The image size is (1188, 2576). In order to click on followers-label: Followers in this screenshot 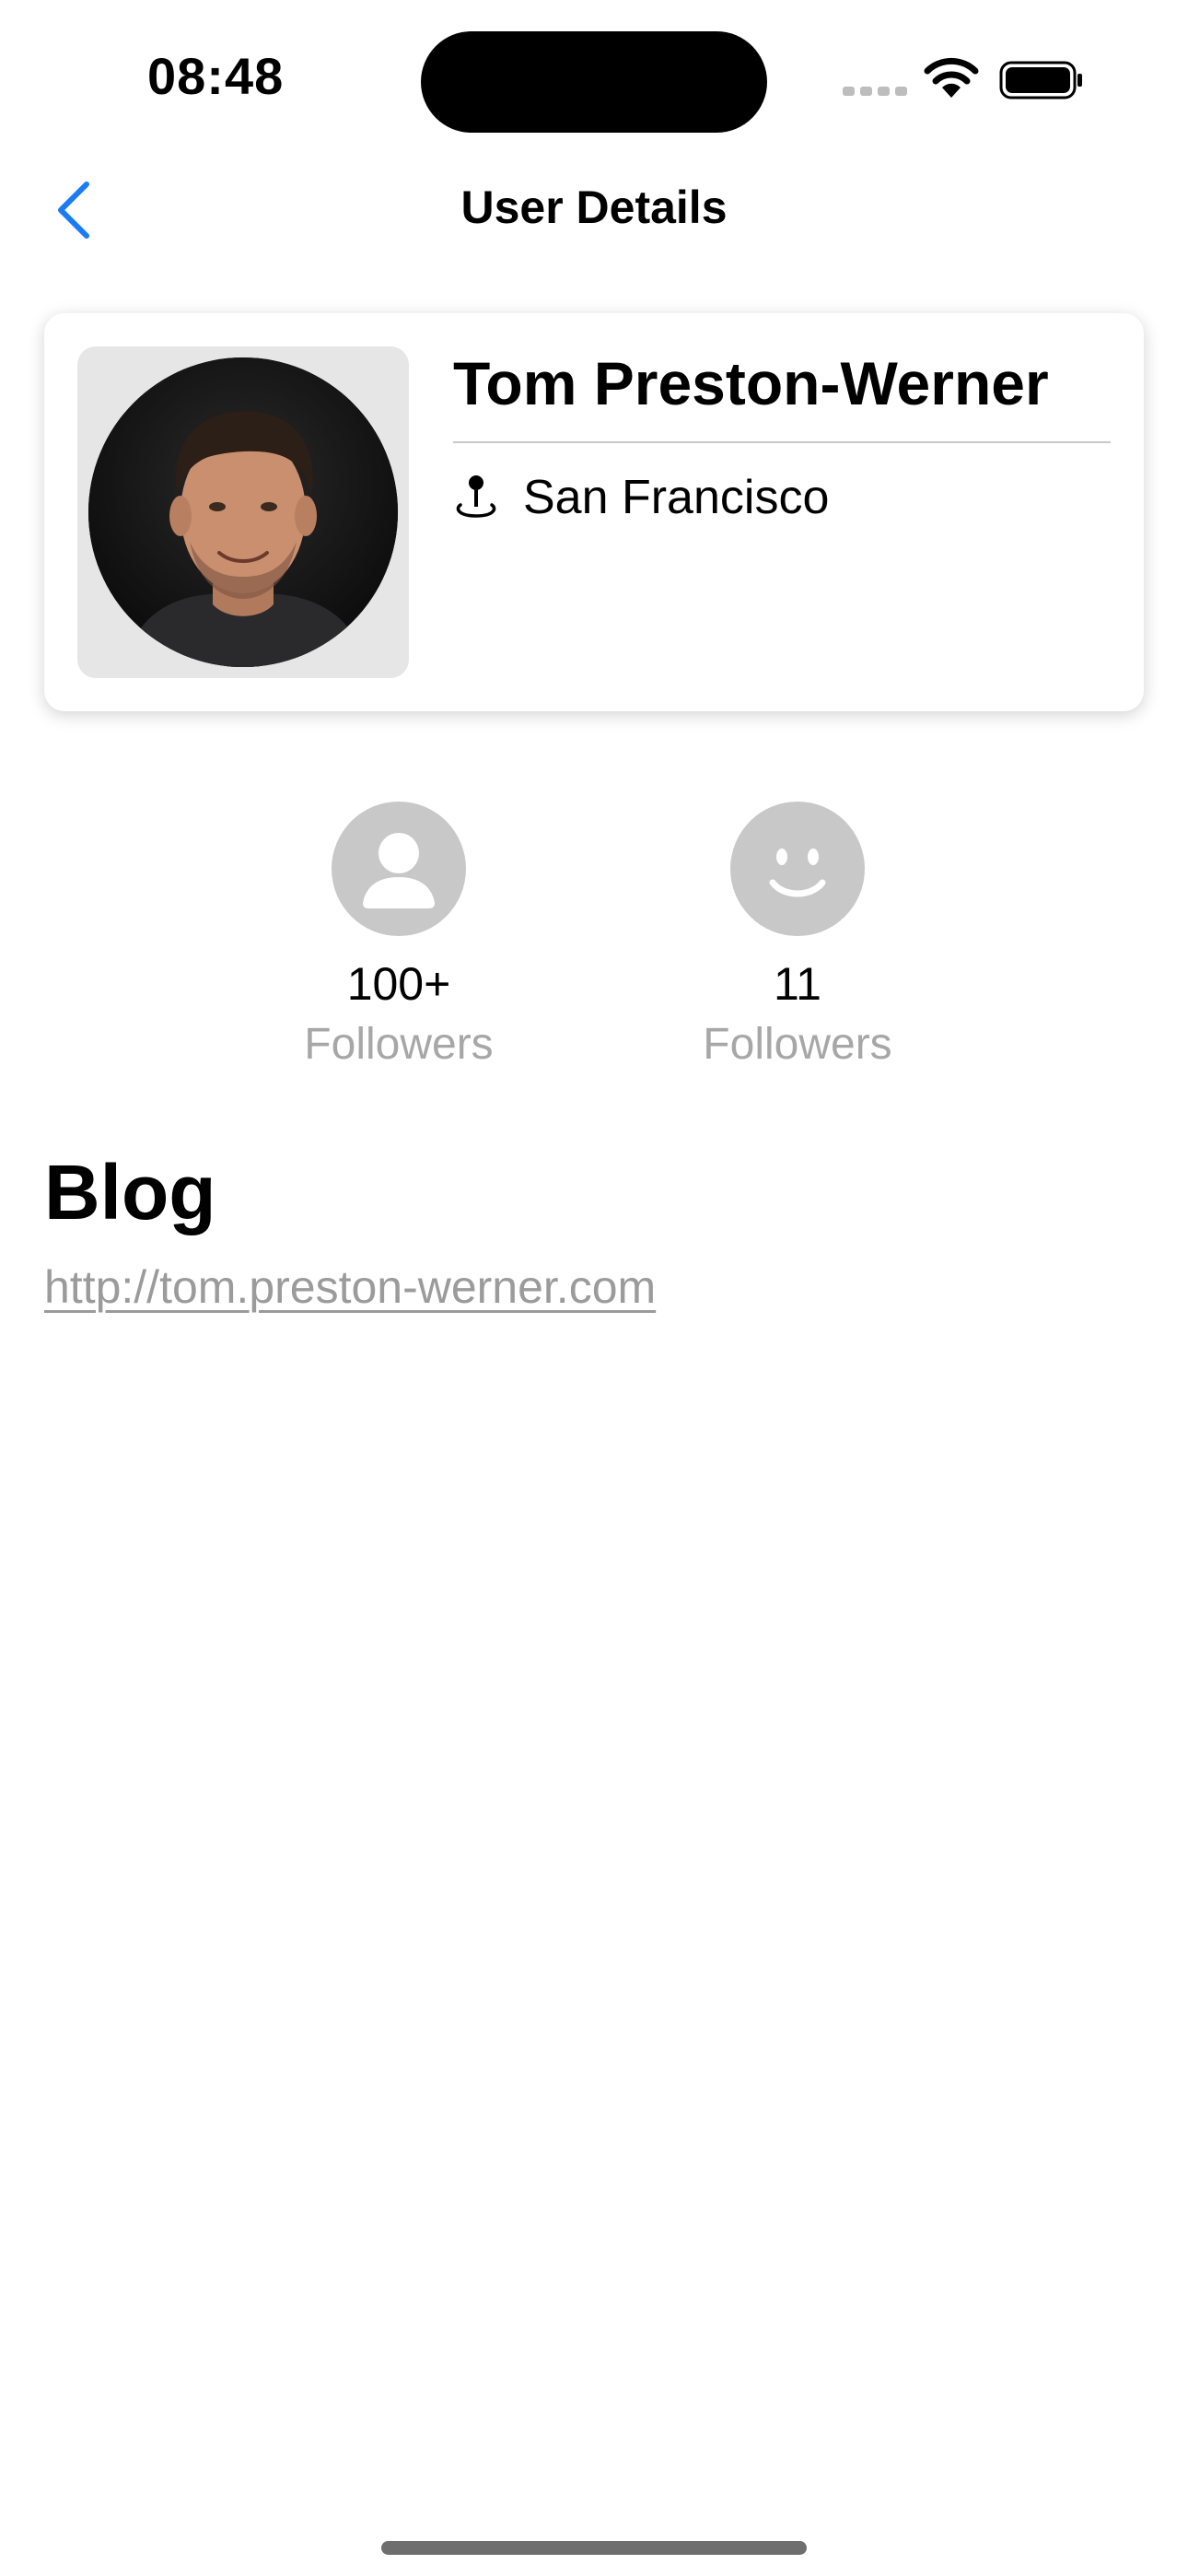, I will do `click(399, 1044)`.